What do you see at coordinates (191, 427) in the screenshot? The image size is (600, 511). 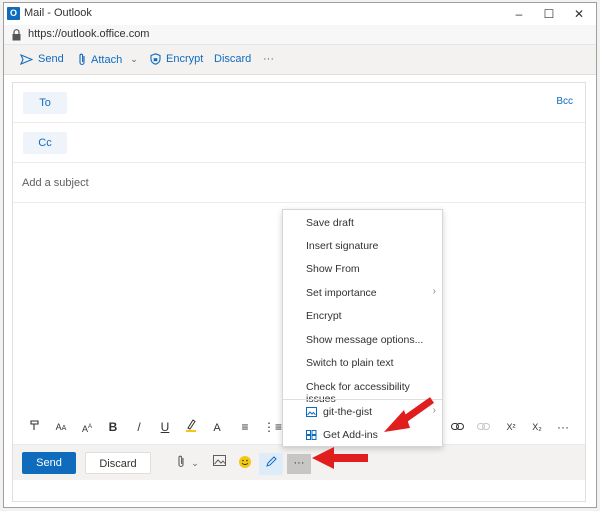 I see `highlight-icon` at bounding box center [191, 427].